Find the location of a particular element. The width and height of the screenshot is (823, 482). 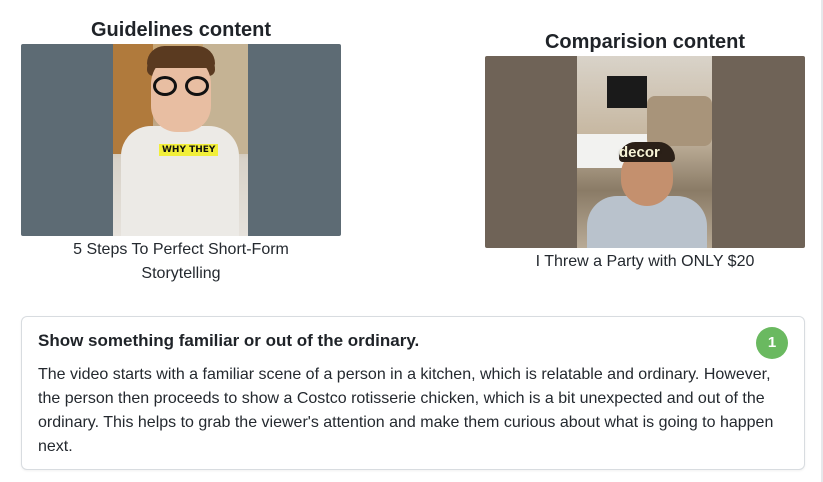

guidelines-heading: Guidelines content is located at coordinates (181, 30).